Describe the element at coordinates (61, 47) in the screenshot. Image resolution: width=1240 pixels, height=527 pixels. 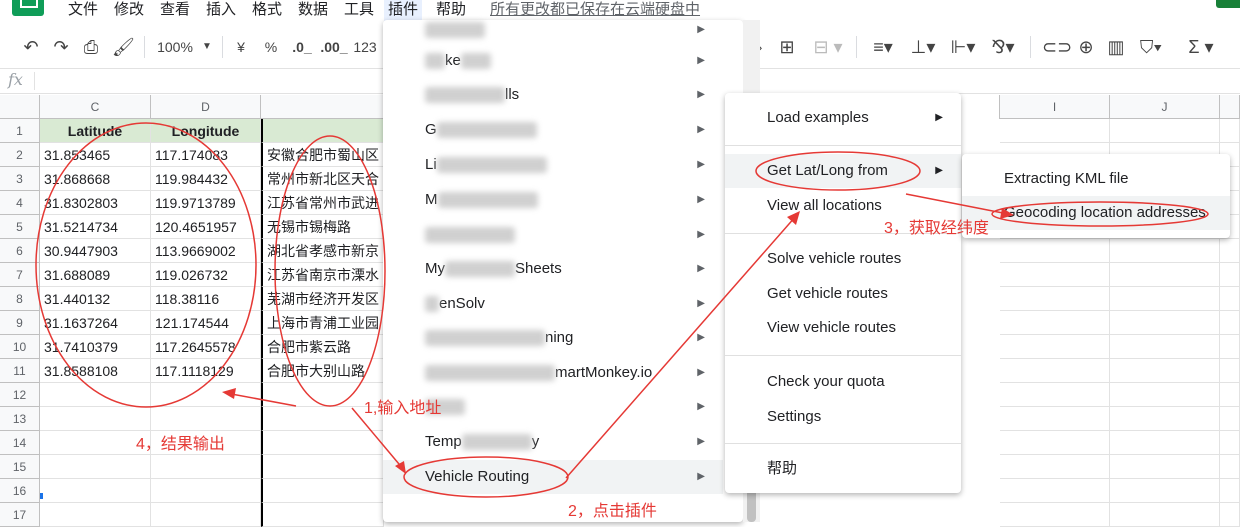
I see `redo-icon: ↷` at that location.